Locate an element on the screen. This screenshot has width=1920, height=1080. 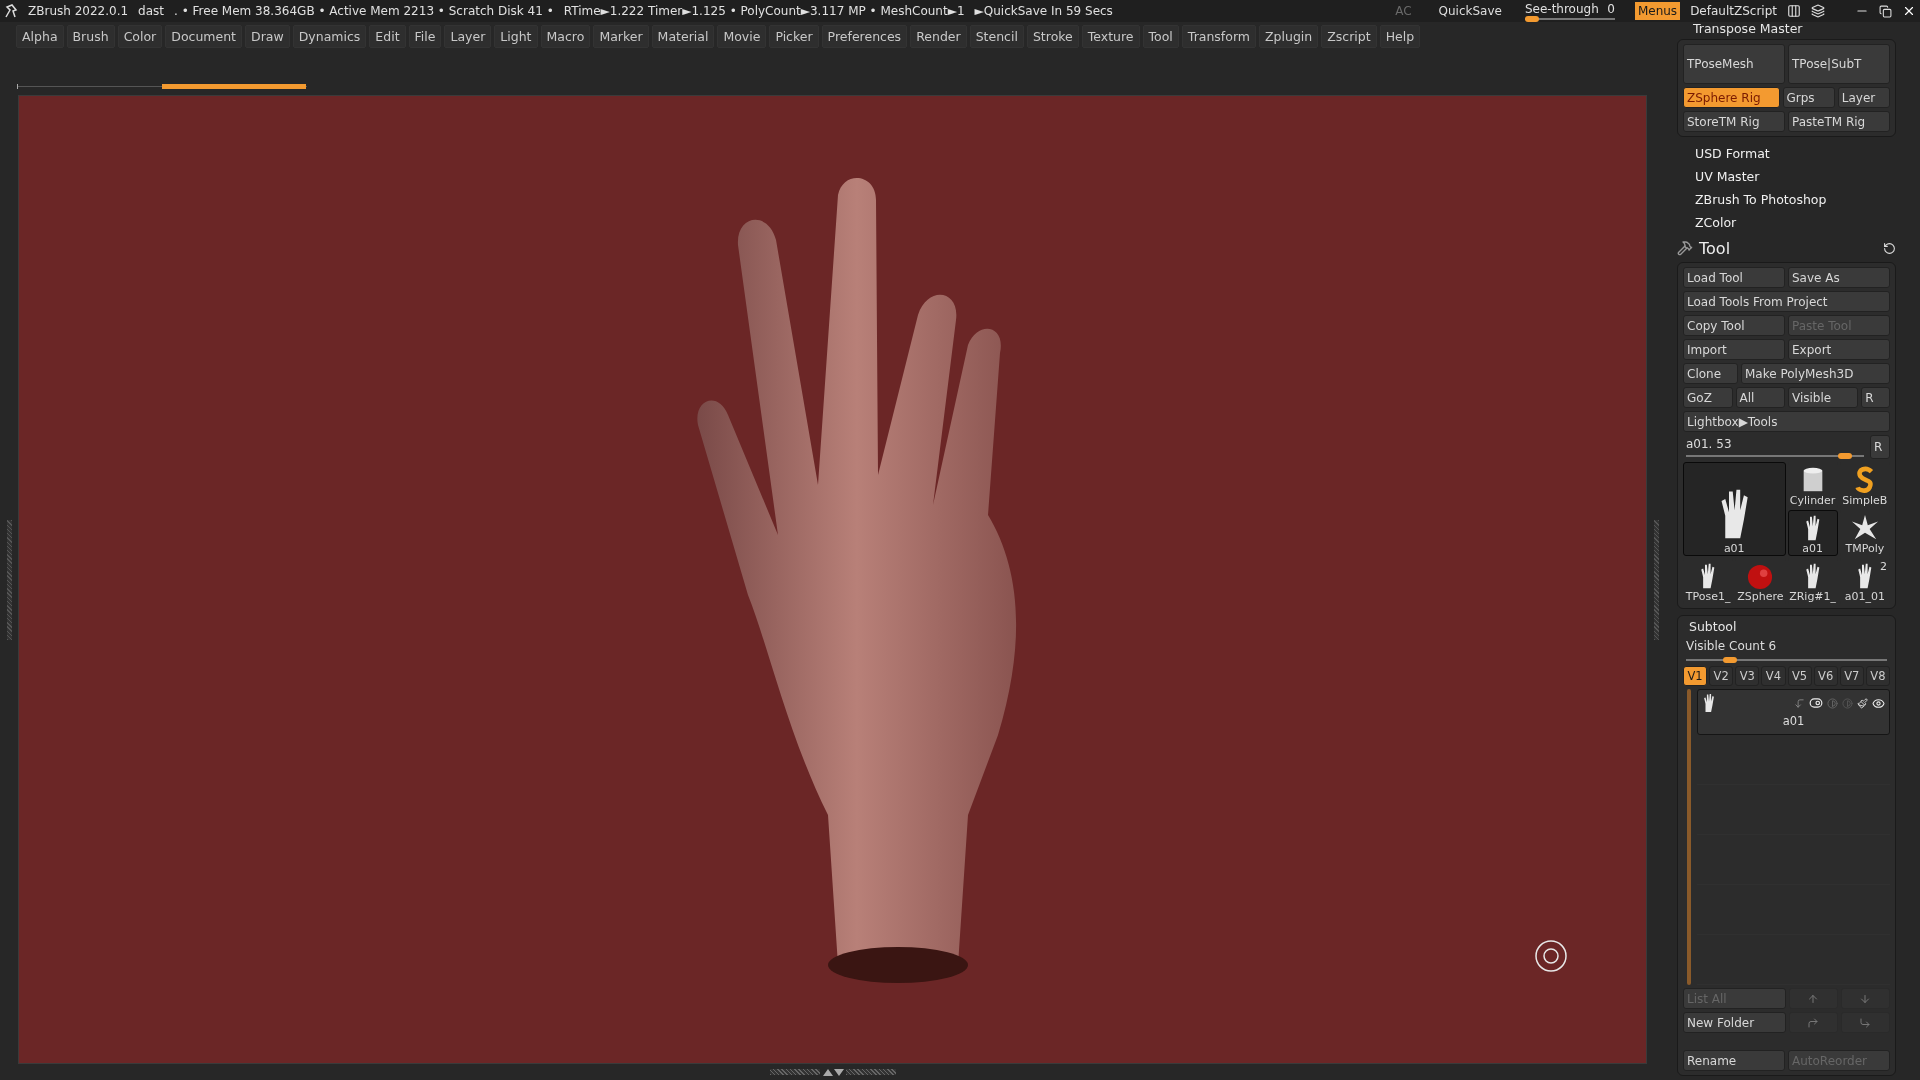
tool-button: Import is located at coordinates (1734, 349).